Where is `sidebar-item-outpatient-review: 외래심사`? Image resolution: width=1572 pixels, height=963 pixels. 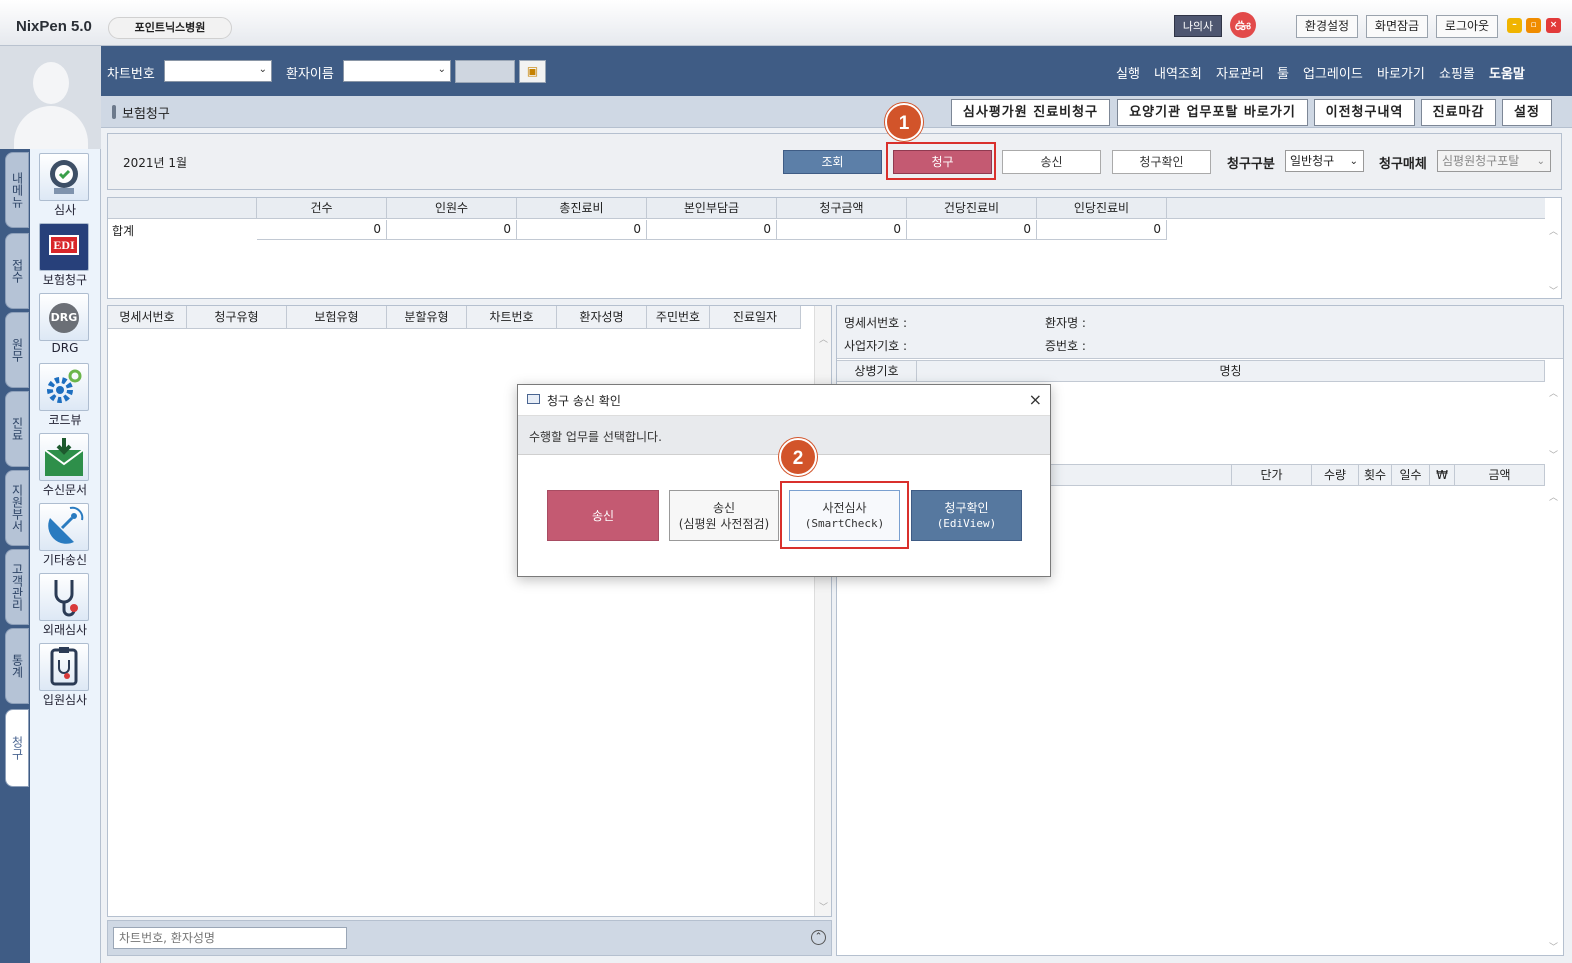 sidebar-item-outpatient-review: 외래심사 is located at coordinates (65, 604).